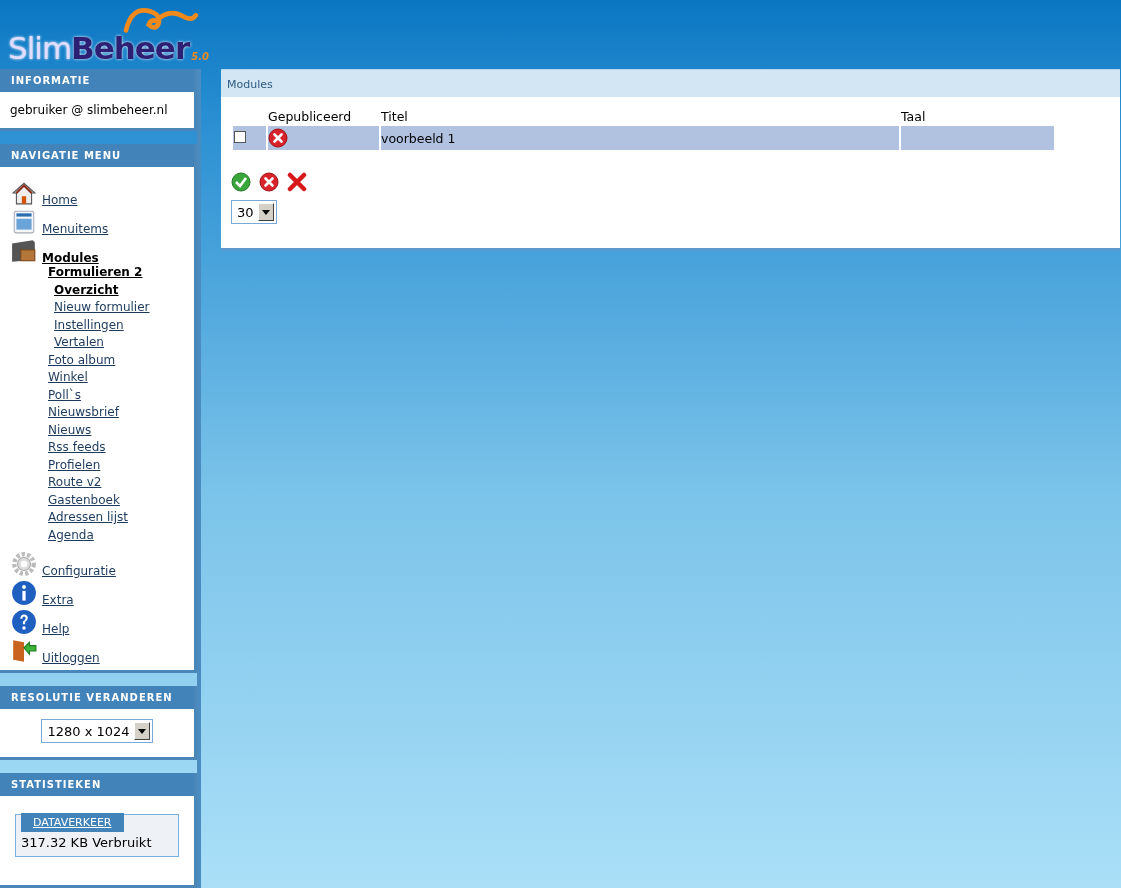  I want to click on nav-link: Profielen, so click(74, 464).